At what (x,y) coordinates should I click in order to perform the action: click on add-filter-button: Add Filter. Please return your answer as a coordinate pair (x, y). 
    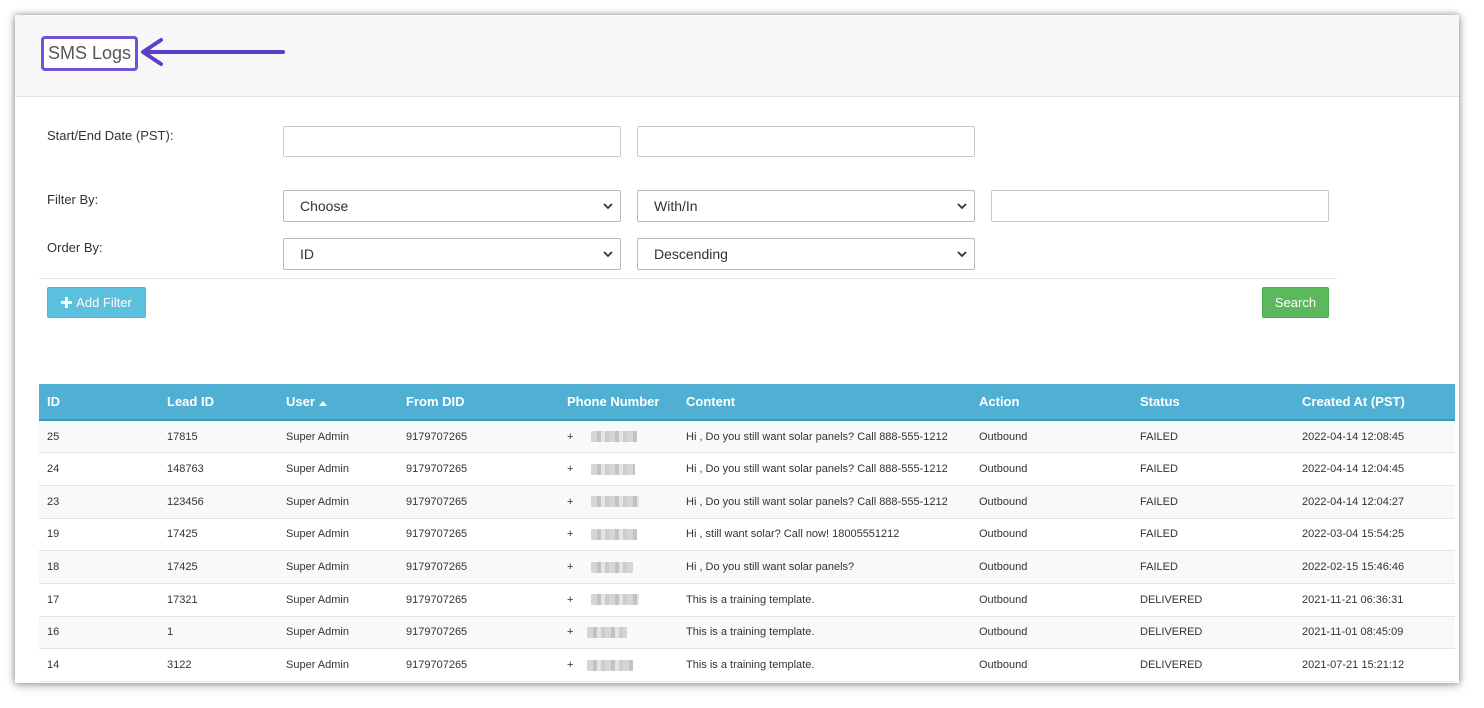
    Looking at the image, I should click on (96, 302).